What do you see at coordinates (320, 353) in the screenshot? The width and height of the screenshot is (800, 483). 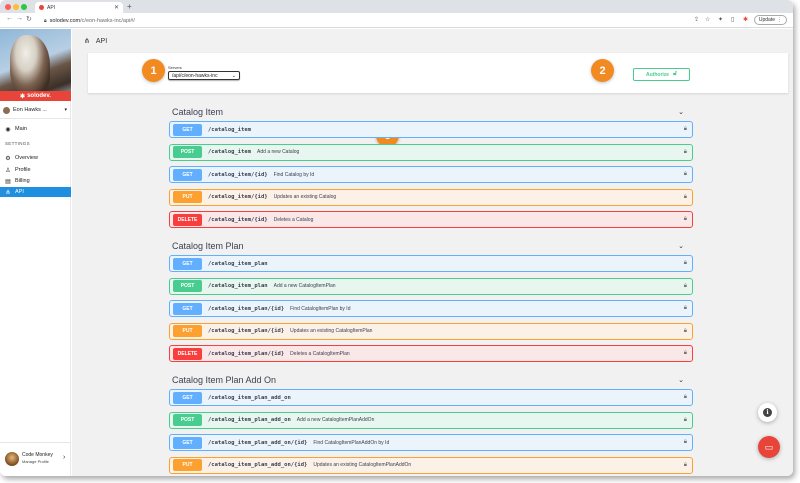 I see `operation-description: Deletes a CatalogItemPlan` at bounding box center [320, 353].